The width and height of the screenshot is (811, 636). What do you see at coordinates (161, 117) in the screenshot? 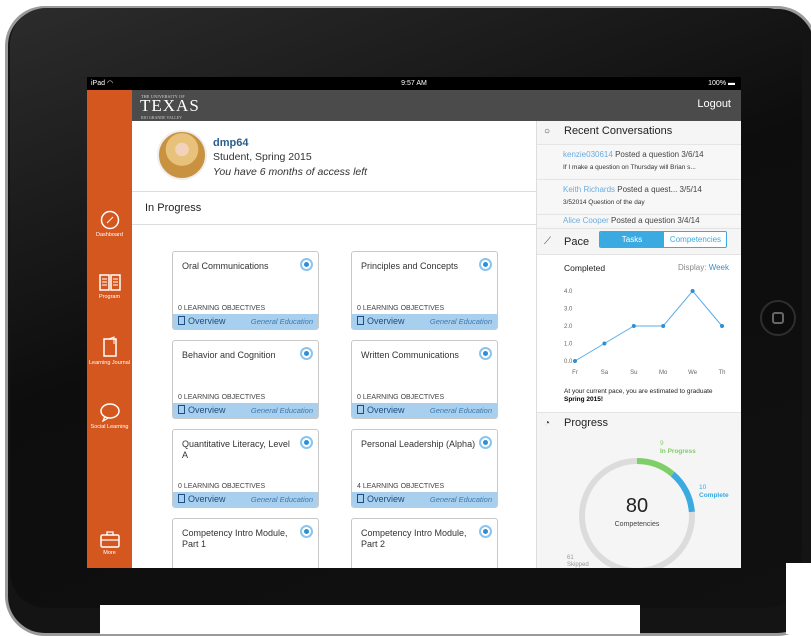
I see `logo-line-3: RIO GRANDE VALLEY` at bounding box center [161, 117].